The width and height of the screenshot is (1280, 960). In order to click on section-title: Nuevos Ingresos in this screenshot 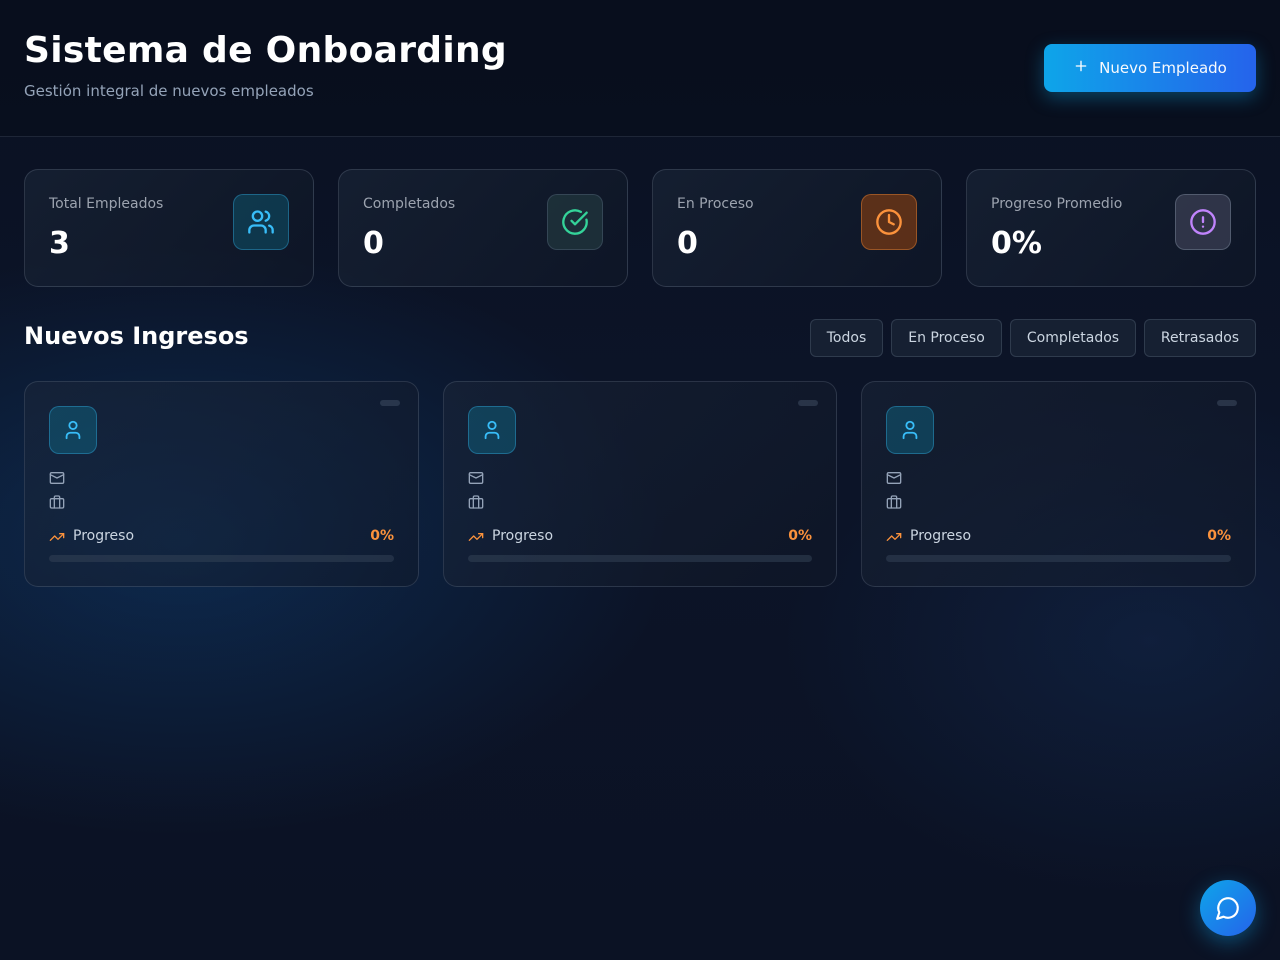, I will do `click(136, 336)`.